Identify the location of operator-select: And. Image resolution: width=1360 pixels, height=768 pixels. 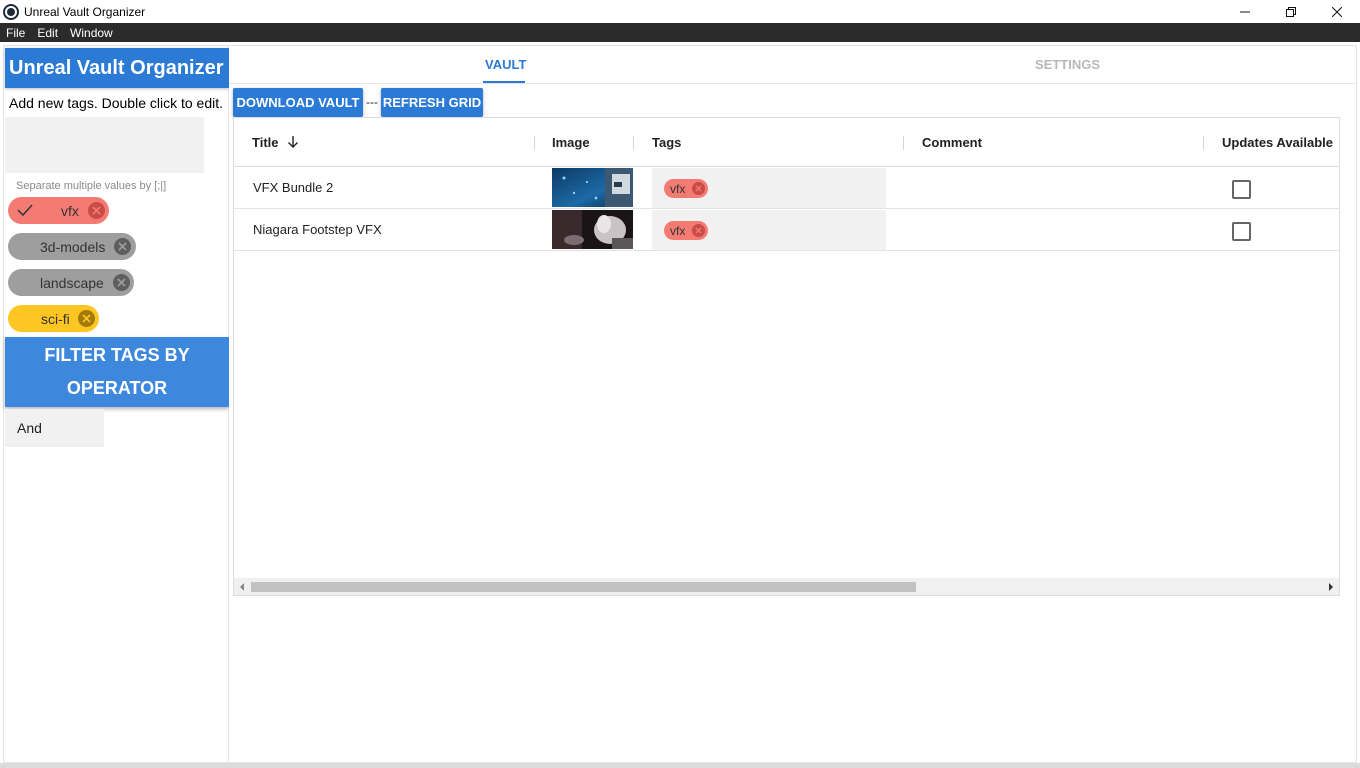
(54, 428).